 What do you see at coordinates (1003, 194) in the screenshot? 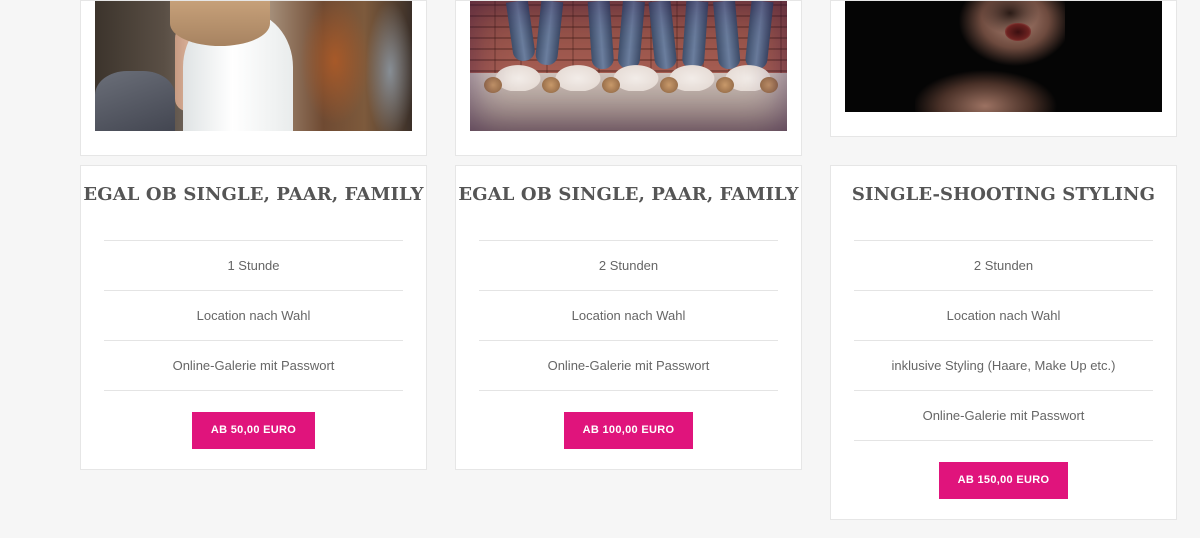
I see `package-title: SINGLE-SHOOTING STYLING` at bounding box center [1003, 194].